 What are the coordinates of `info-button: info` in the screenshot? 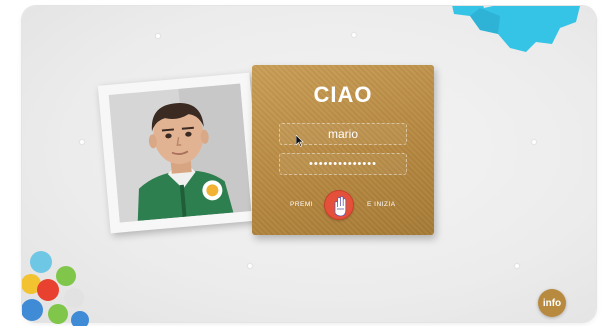 It's located at (552, 303).